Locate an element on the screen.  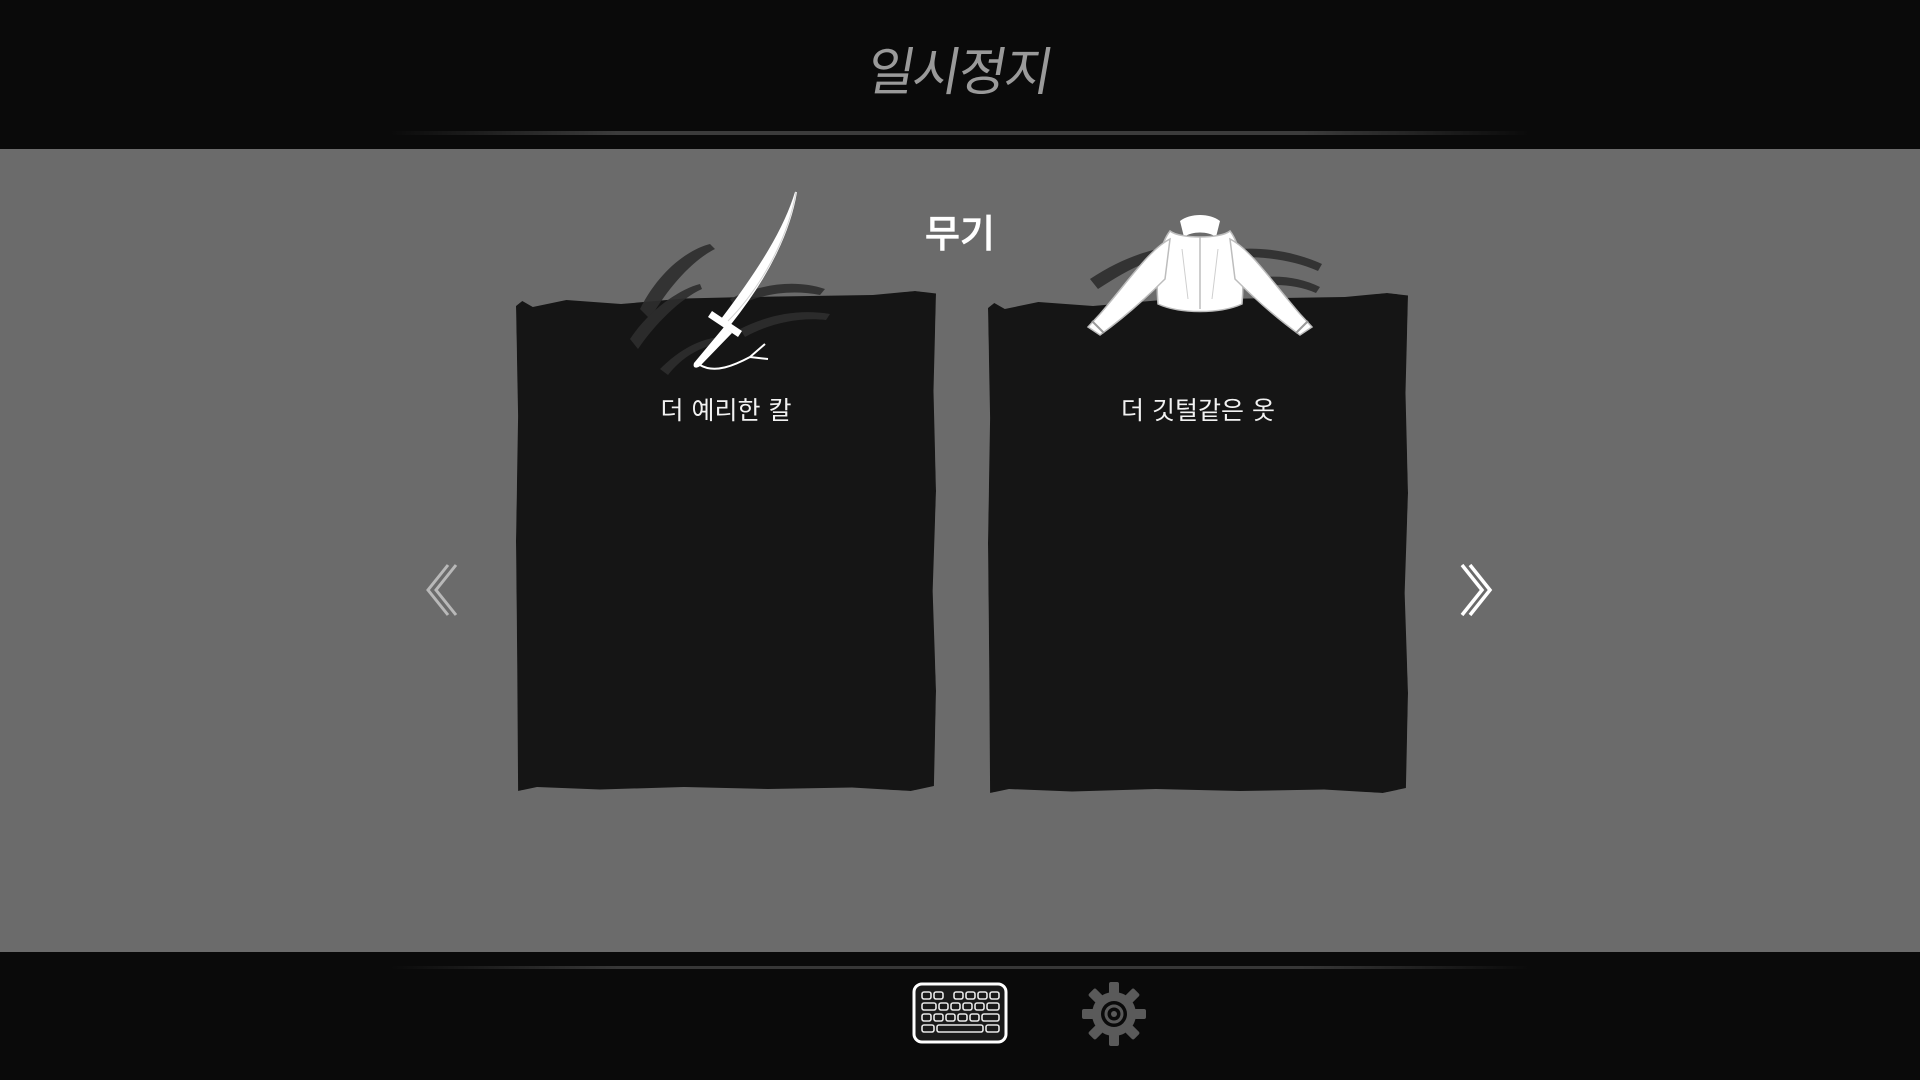
bottom-bar is located at coordinates (960, 1016).